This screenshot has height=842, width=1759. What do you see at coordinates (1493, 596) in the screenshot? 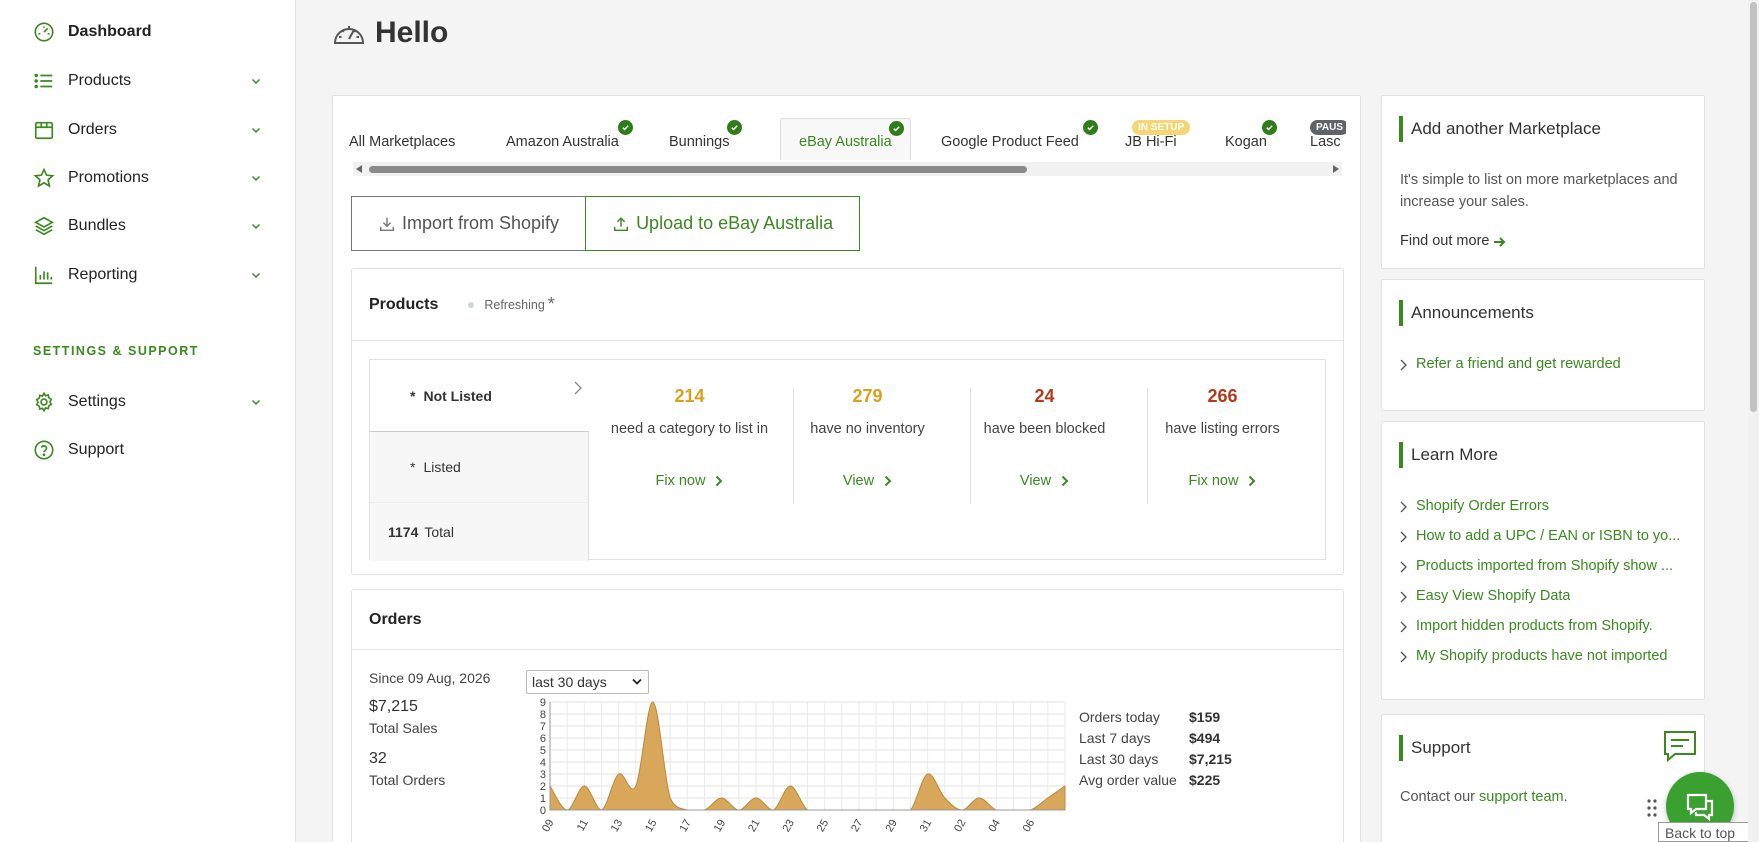
I see `learn-link-label: Easy View Shopify Data` at bounding box center [1493, 596].